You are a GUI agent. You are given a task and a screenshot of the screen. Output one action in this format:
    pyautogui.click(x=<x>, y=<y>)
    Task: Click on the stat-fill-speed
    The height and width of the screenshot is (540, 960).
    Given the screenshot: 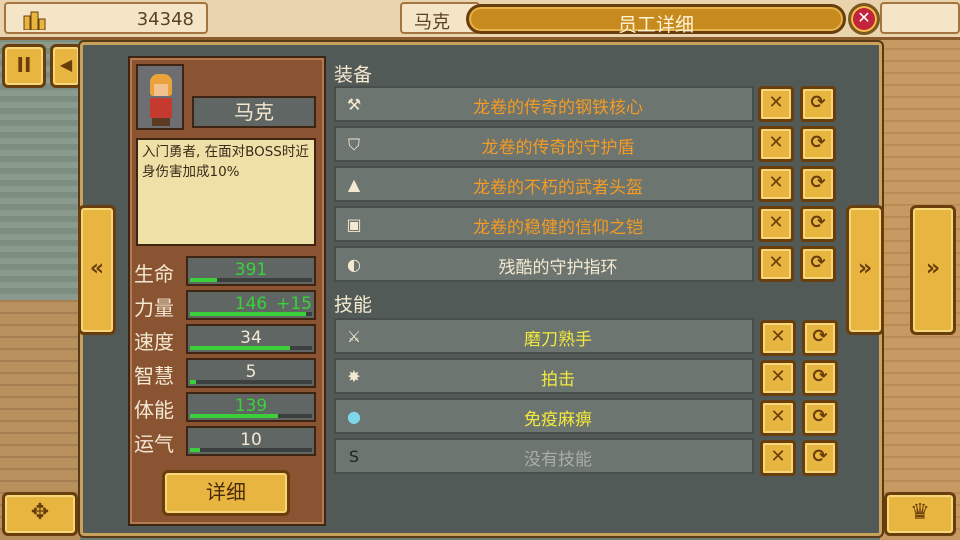 What is the action you would take?
    pyautogui.click(x=240, y=348)
    